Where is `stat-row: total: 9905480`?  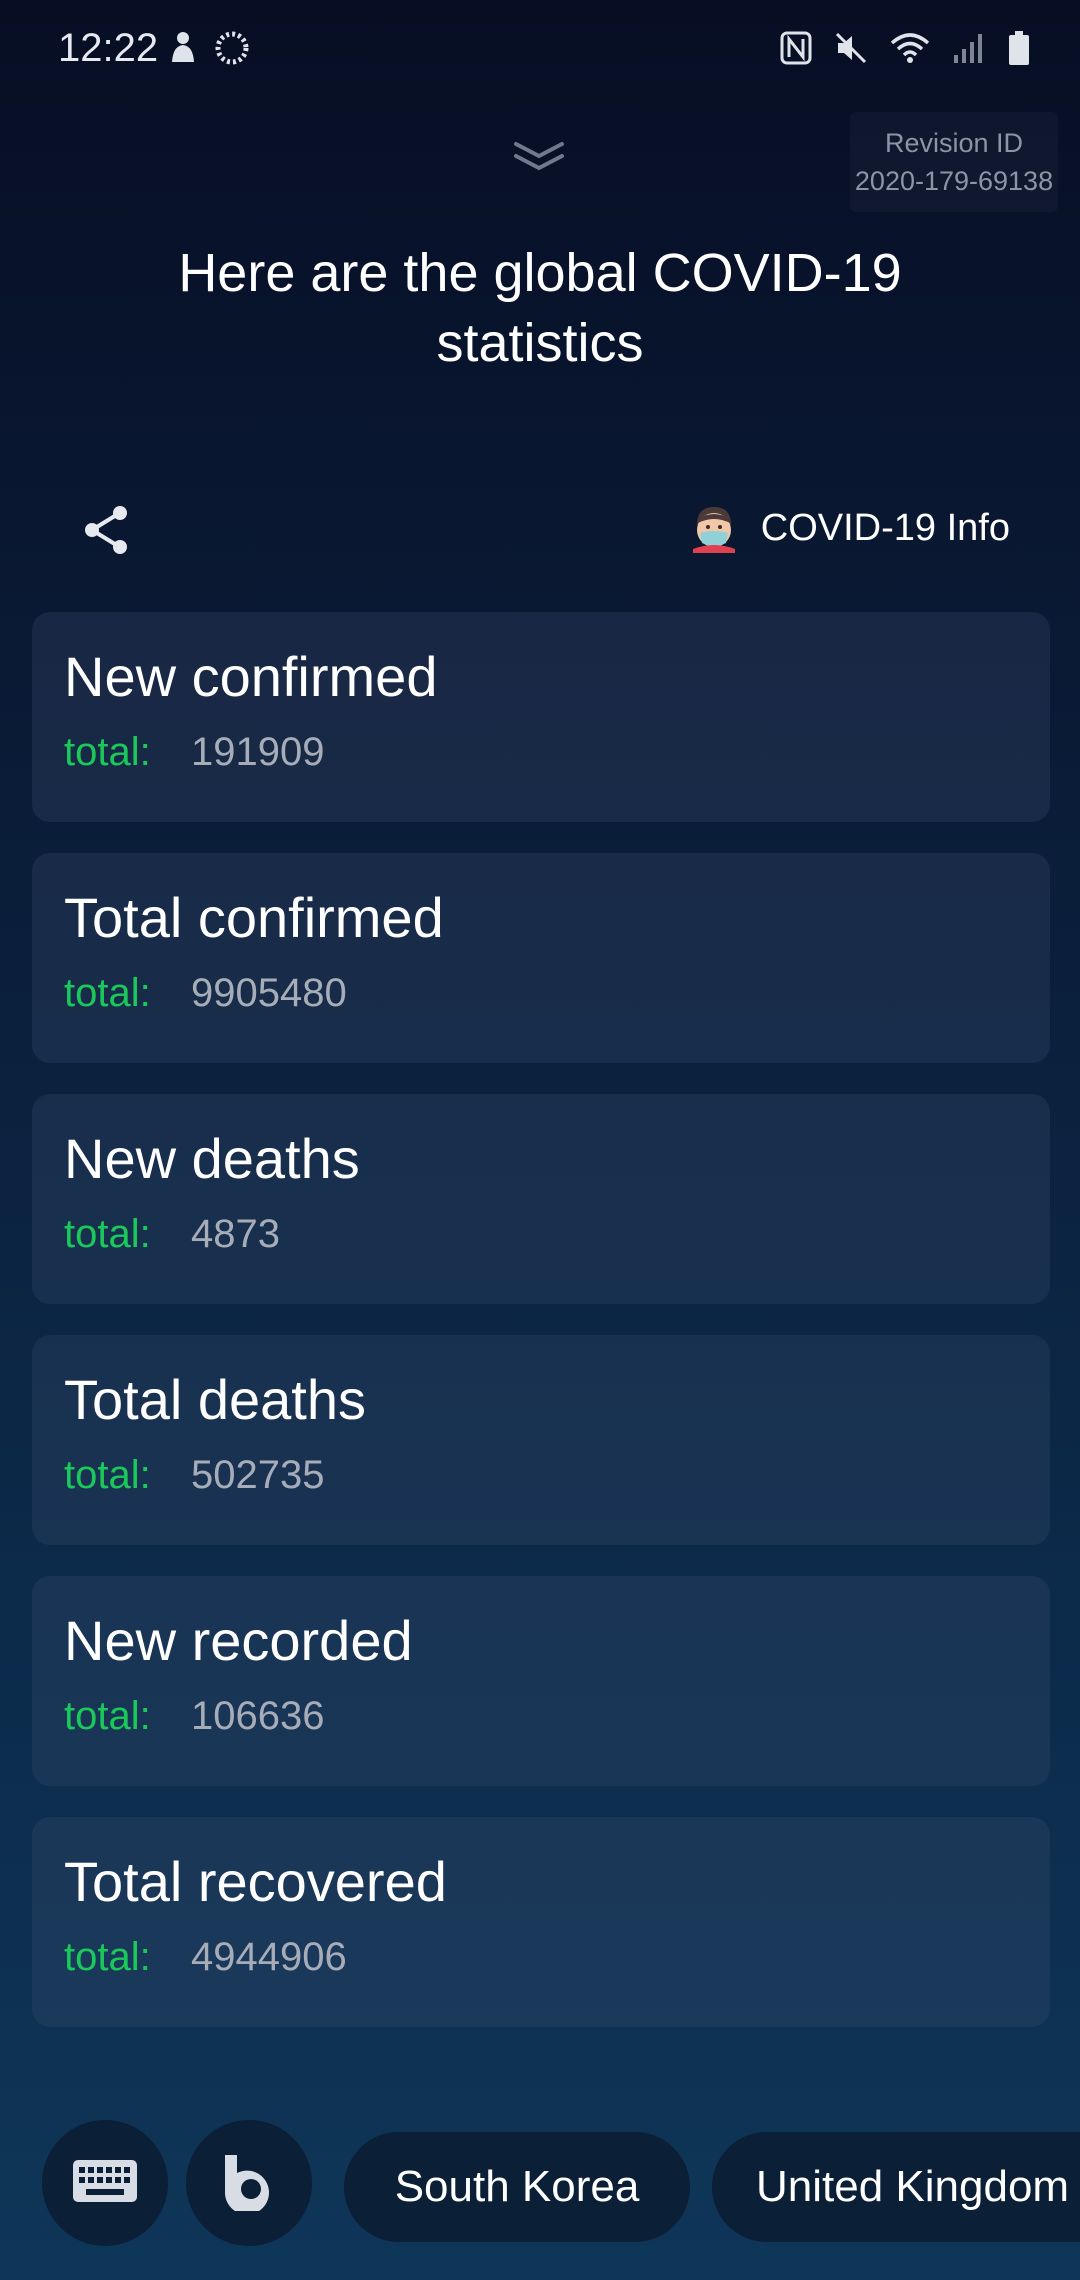 stat-row: total: 9905480 is located at coordinates (541, 993).